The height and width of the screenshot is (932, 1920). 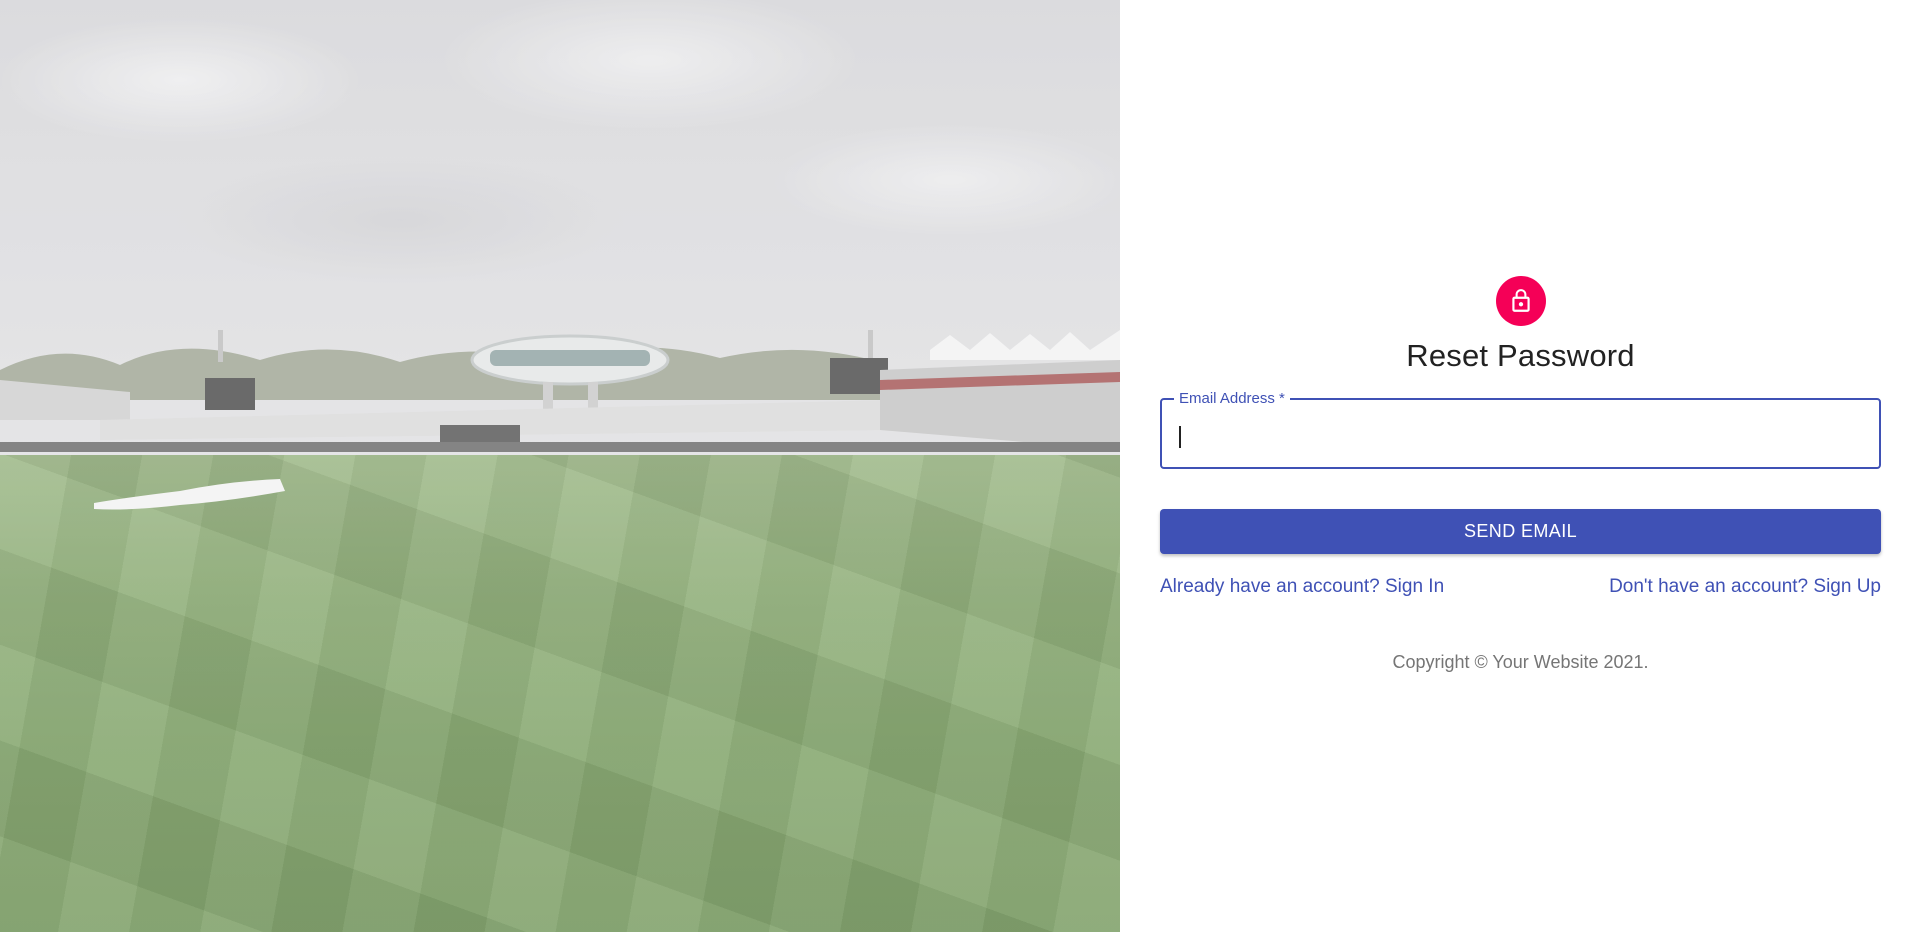 What do you see at coordinates (1745, 587) in the screenshot?
I see `sign-up-link: Don't have an account? Sign Up` at bounding box center [1745, 587].